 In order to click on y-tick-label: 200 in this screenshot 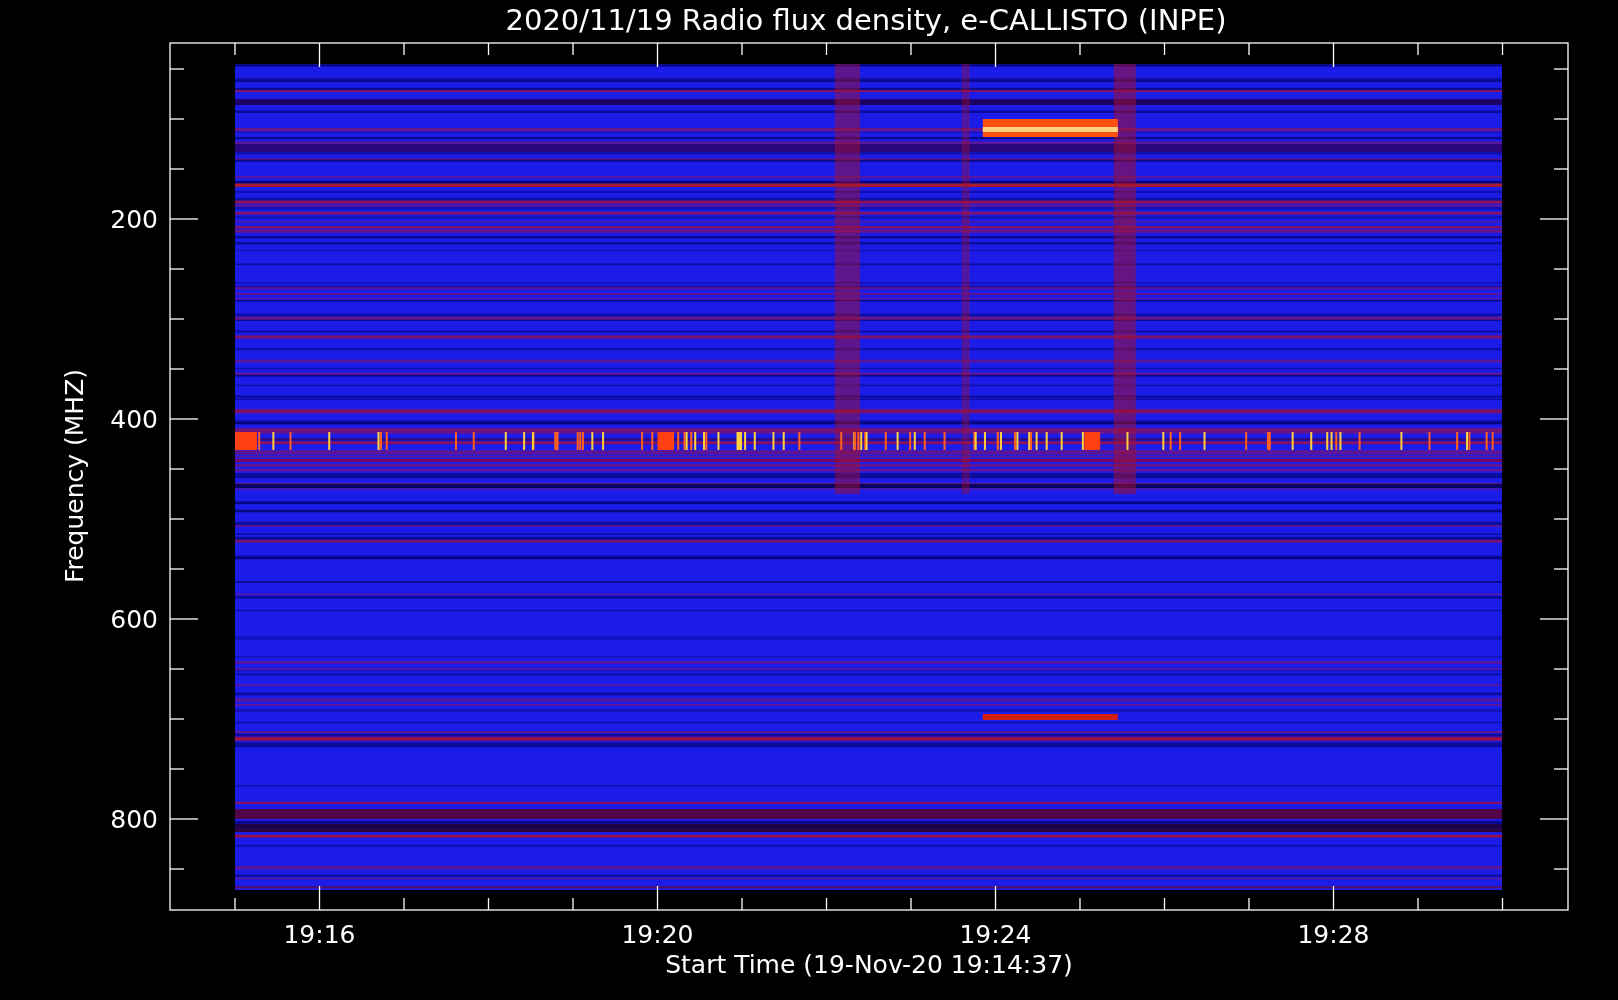, I will do `click(134, 219)`.